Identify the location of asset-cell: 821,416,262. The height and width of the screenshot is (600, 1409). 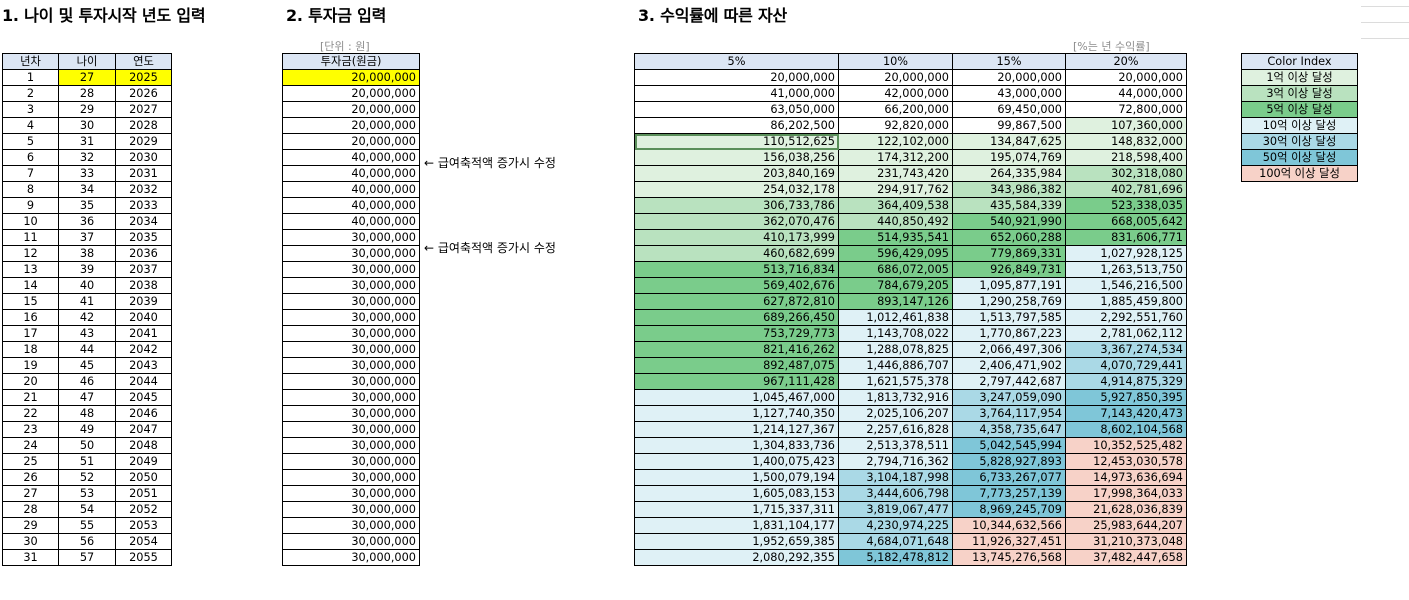
(736, 349).